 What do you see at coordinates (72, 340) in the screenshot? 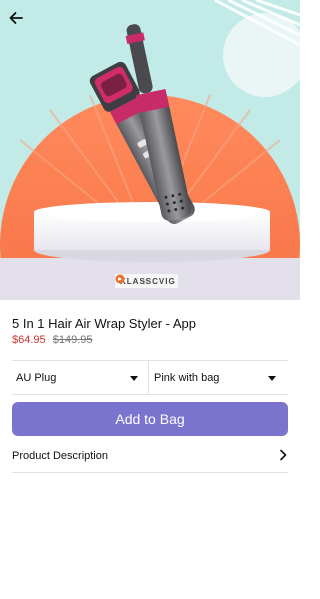
I see `compare-at-price: $149.95` at bounding box center [72, 340].